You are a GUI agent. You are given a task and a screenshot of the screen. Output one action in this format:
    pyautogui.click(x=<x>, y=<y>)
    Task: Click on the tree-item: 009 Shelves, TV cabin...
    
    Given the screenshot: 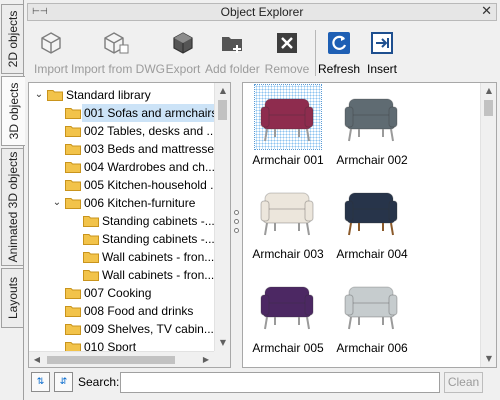 What is the action you would take?
    pyautogui.click(x=122, y=329)
    